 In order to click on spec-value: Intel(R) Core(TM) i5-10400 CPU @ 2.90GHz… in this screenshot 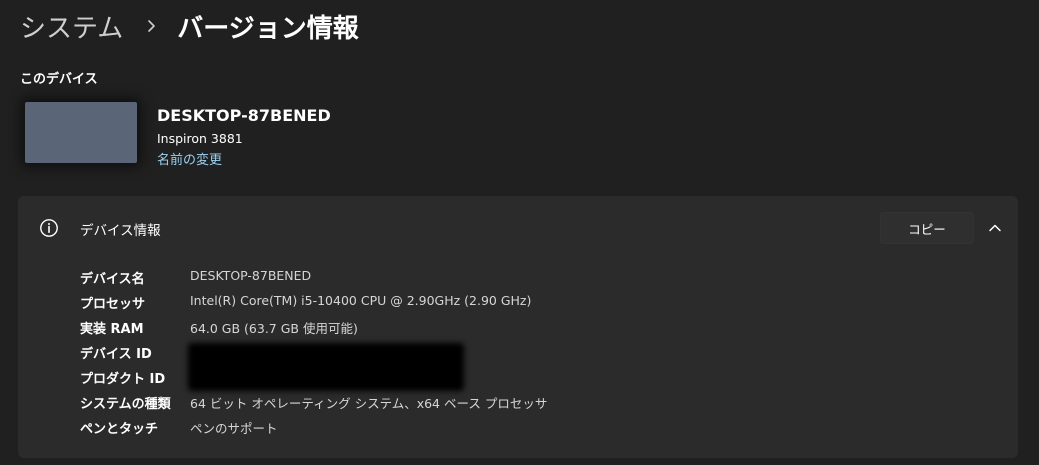, I will do `click(361, 300)`.